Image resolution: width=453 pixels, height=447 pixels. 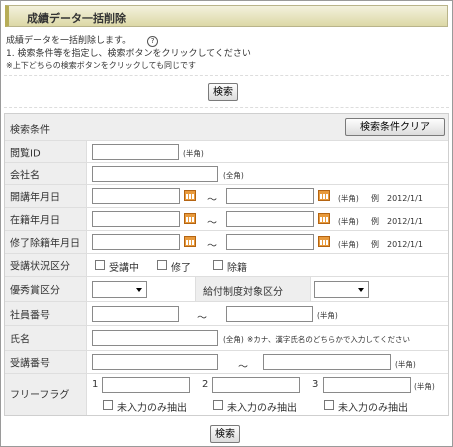 What do you see at coordinates (76, 18) in the screenshot?
I see `page-title: 成績データ一括削除` at bounding box center [76, 18].